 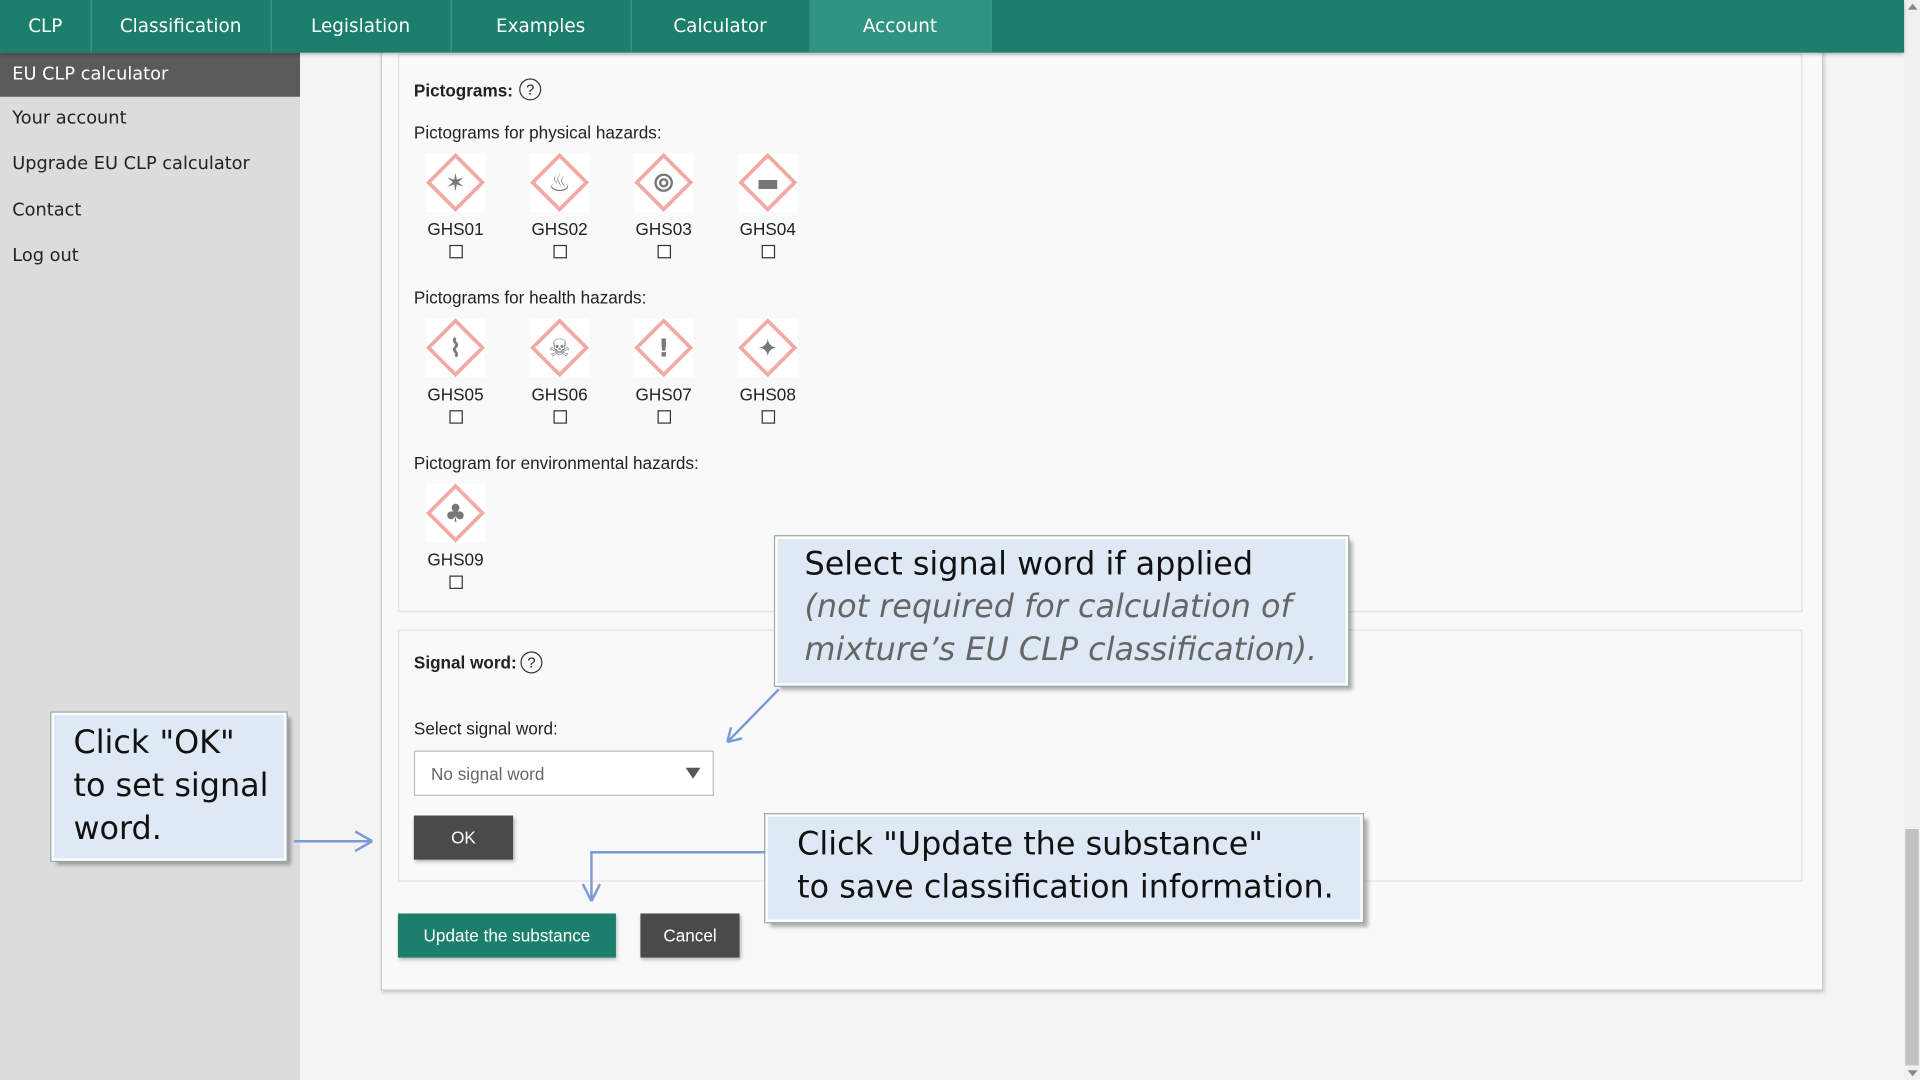 What do you see at coordinates (556, 463) in the screenshot?
I see `environmental-hazards-label: Pictogram for environmental hazards:` at bounding box center [556, 463].